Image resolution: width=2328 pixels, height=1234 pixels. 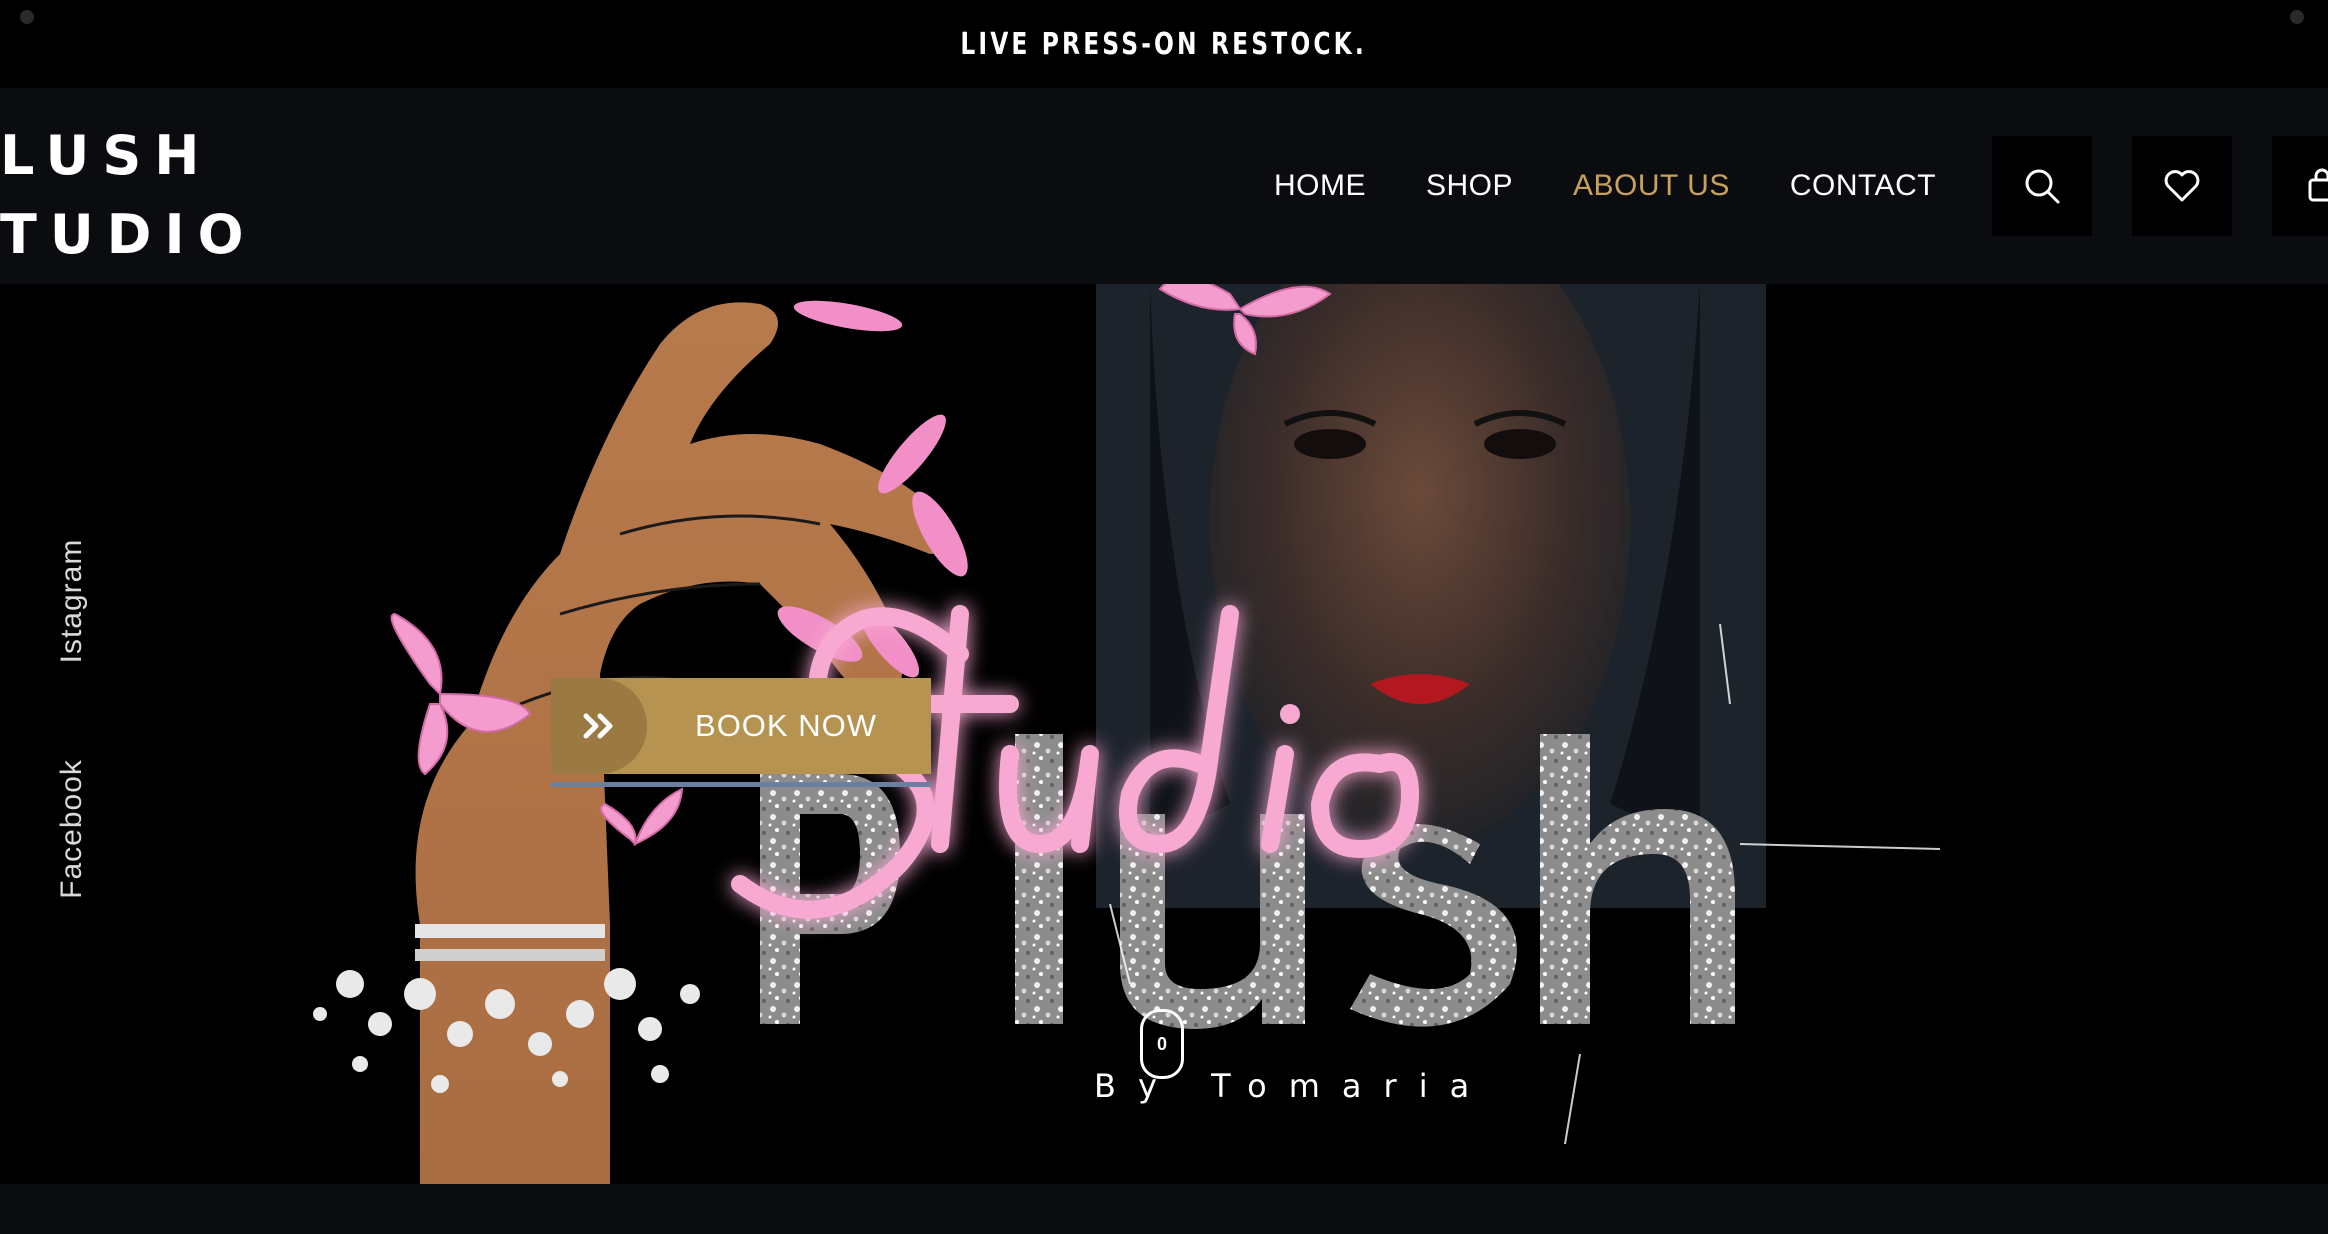 What do you see at coordinates (1293, 1086) in the screenshot?
I see `hero-byline: By Tomaria` at bounding box center [1293, 1086].